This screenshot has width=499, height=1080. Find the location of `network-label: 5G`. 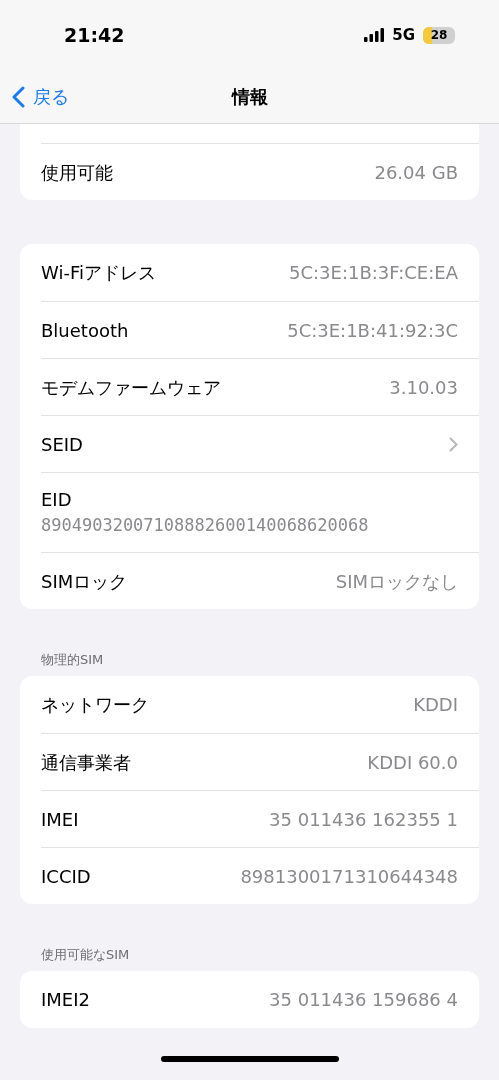

network-label: 5G is located at coordinates (403, 35).